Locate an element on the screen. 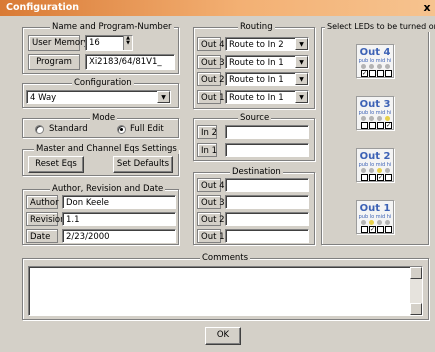 The image size is (435, 352). led-out4-title: Out 4 is located at coordinates (375, 52).